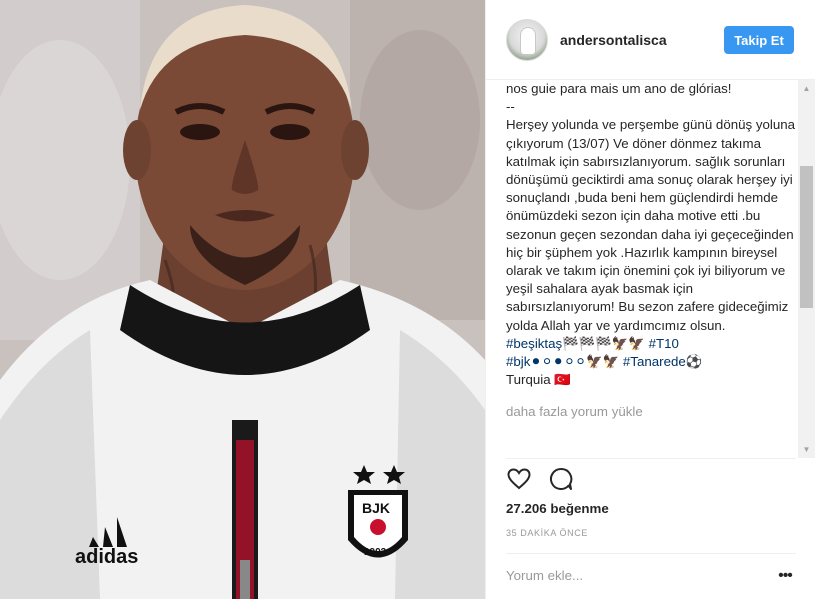  I want to click on svg-text: BJK, so click(376, 508).